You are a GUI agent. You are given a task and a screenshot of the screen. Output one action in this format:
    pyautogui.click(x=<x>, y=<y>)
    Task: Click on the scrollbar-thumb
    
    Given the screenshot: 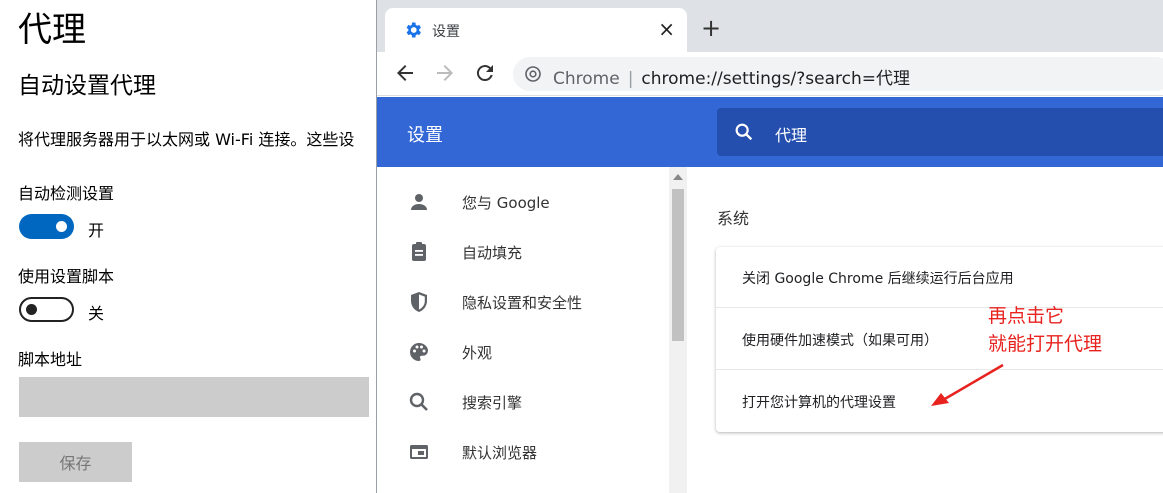 What is the action you would take?
    pyautogui.click(x=678, y=265)
    